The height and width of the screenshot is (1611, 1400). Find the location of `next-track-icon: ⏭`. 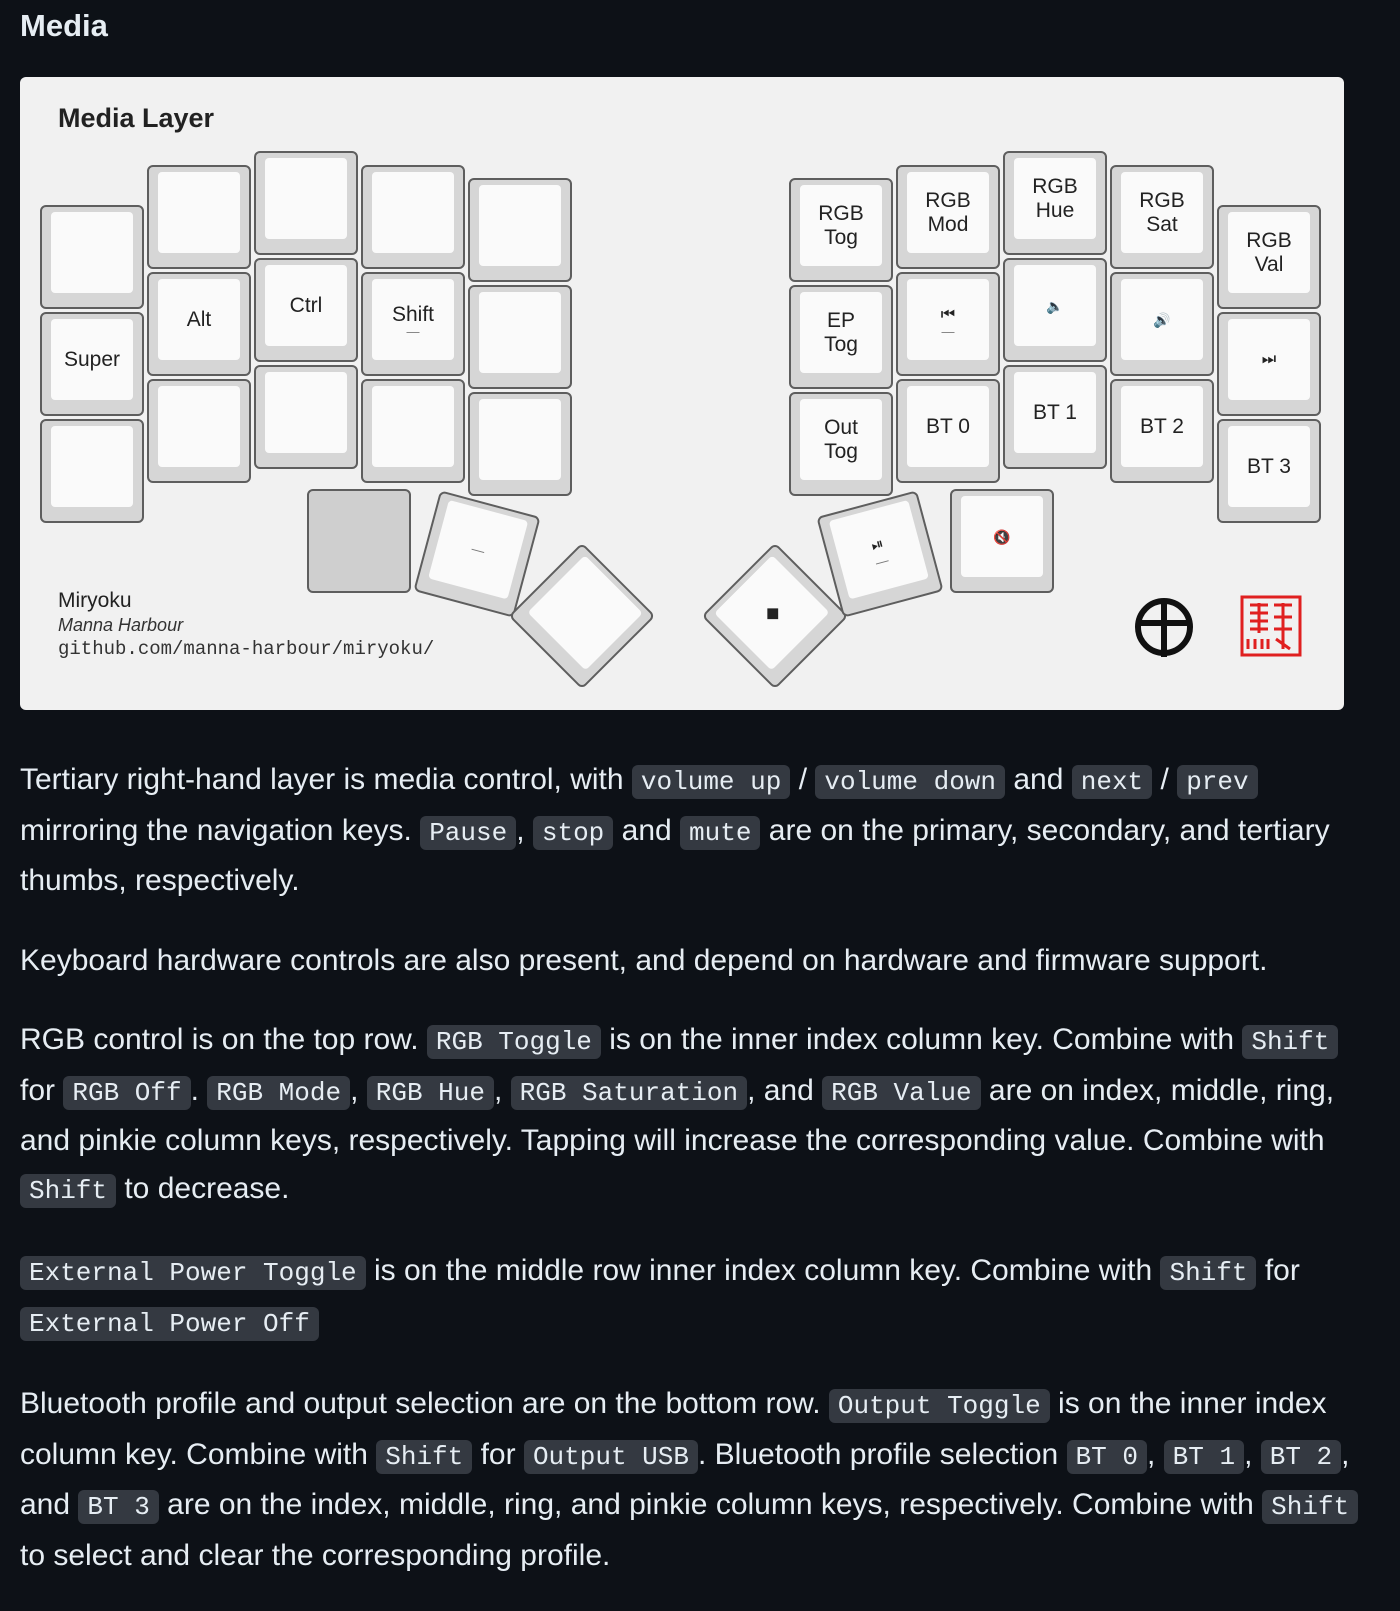

next-track-icon: ⏭ is located at coordinates (1269, 359).